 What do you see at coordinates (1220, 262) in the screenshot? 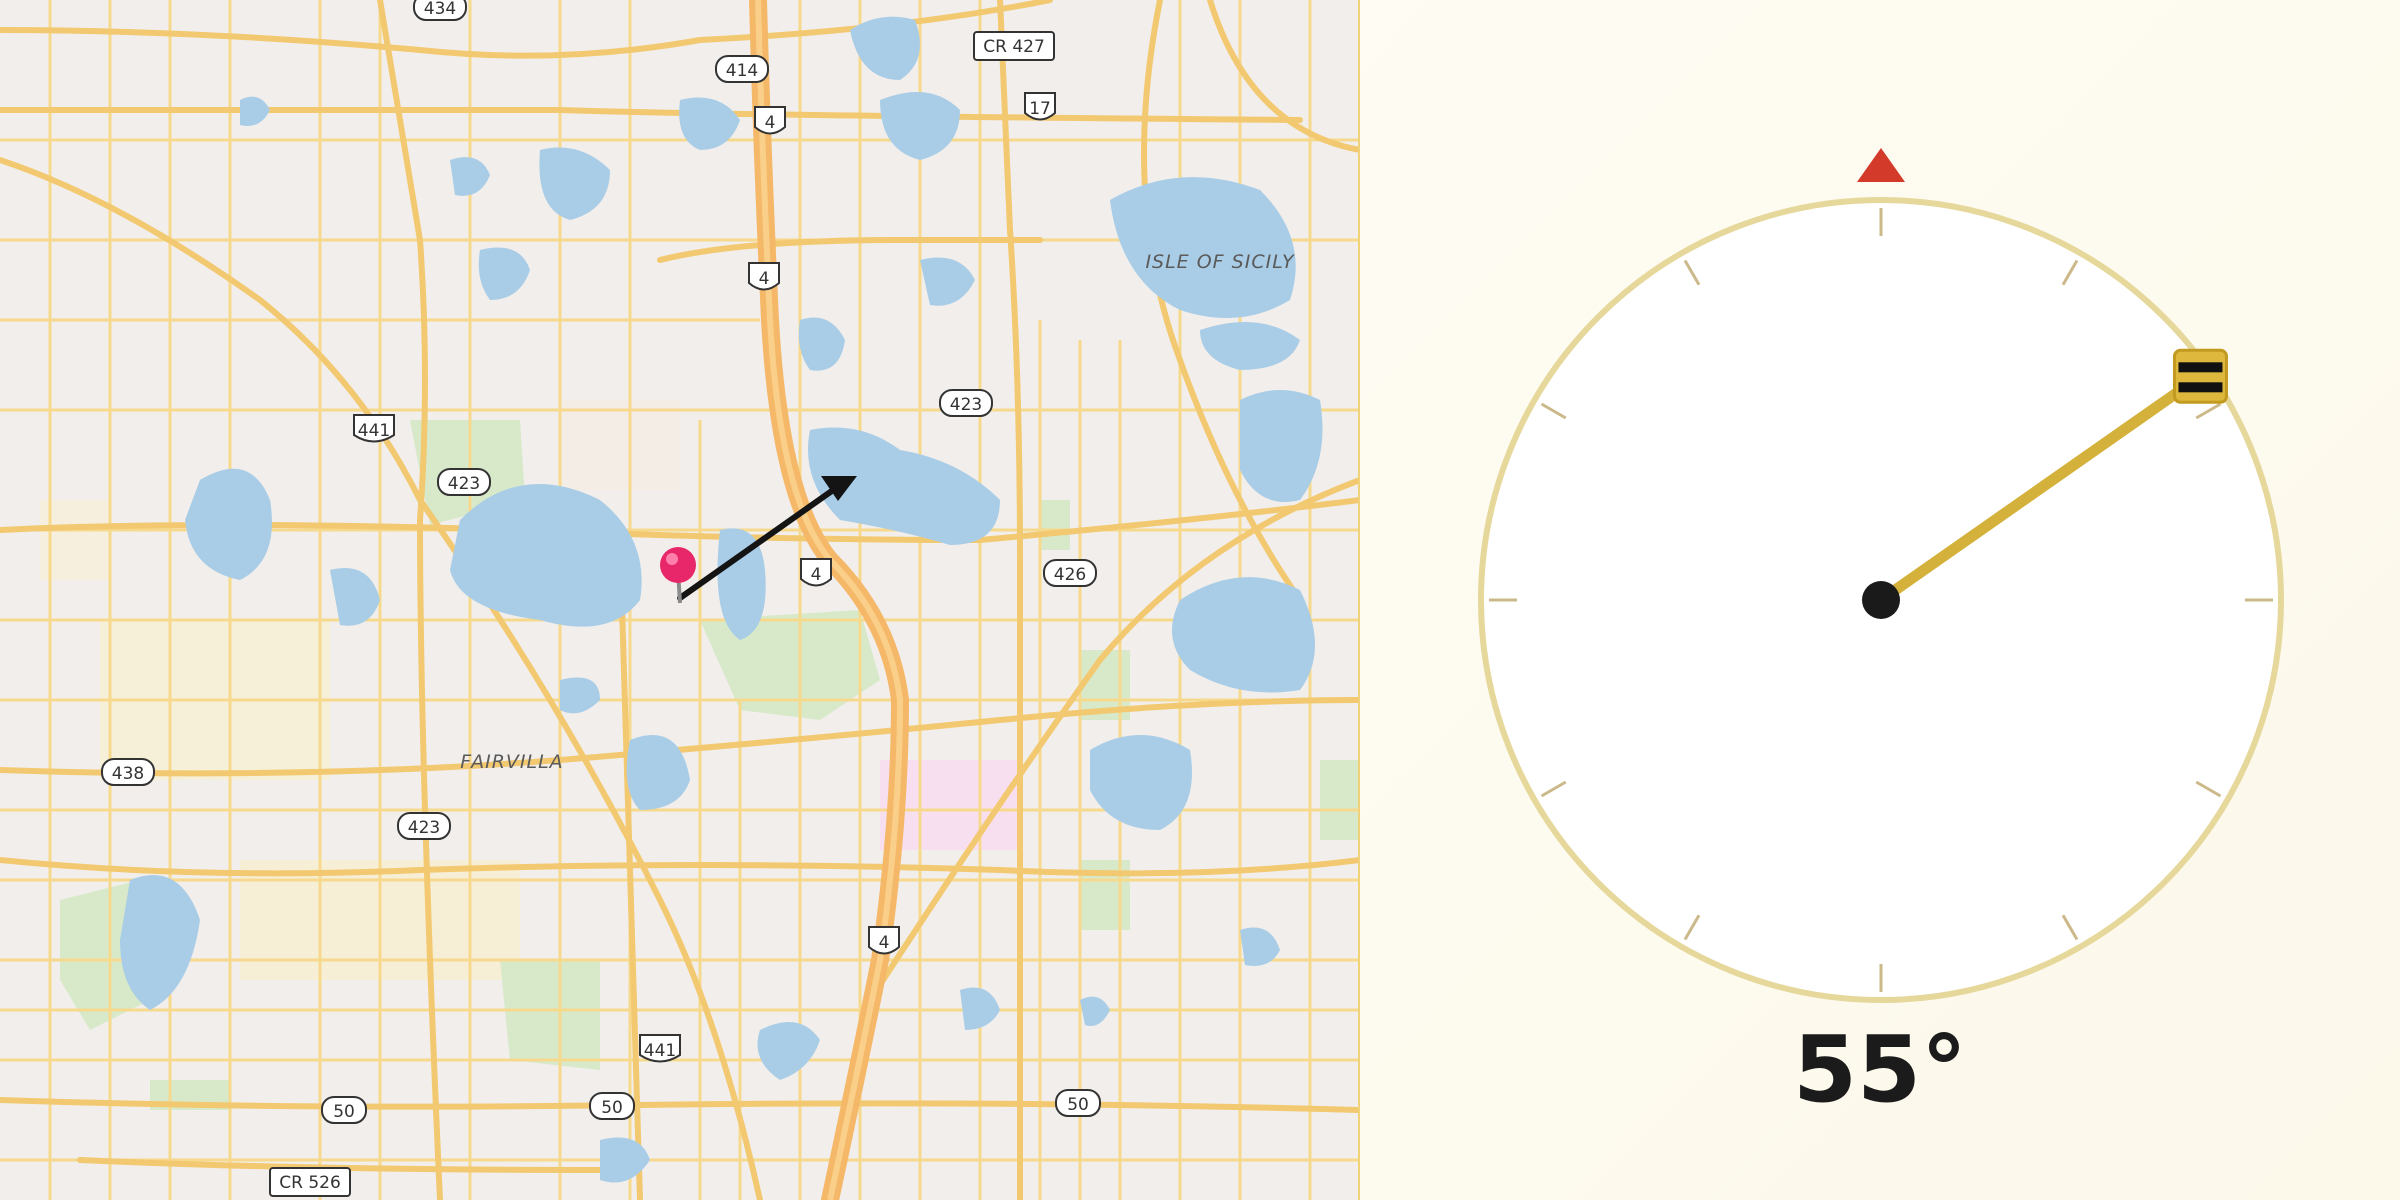
I see `place-label-isle-of-sicily: ISLE OF SICILY` at bounding box center [1220, 262].